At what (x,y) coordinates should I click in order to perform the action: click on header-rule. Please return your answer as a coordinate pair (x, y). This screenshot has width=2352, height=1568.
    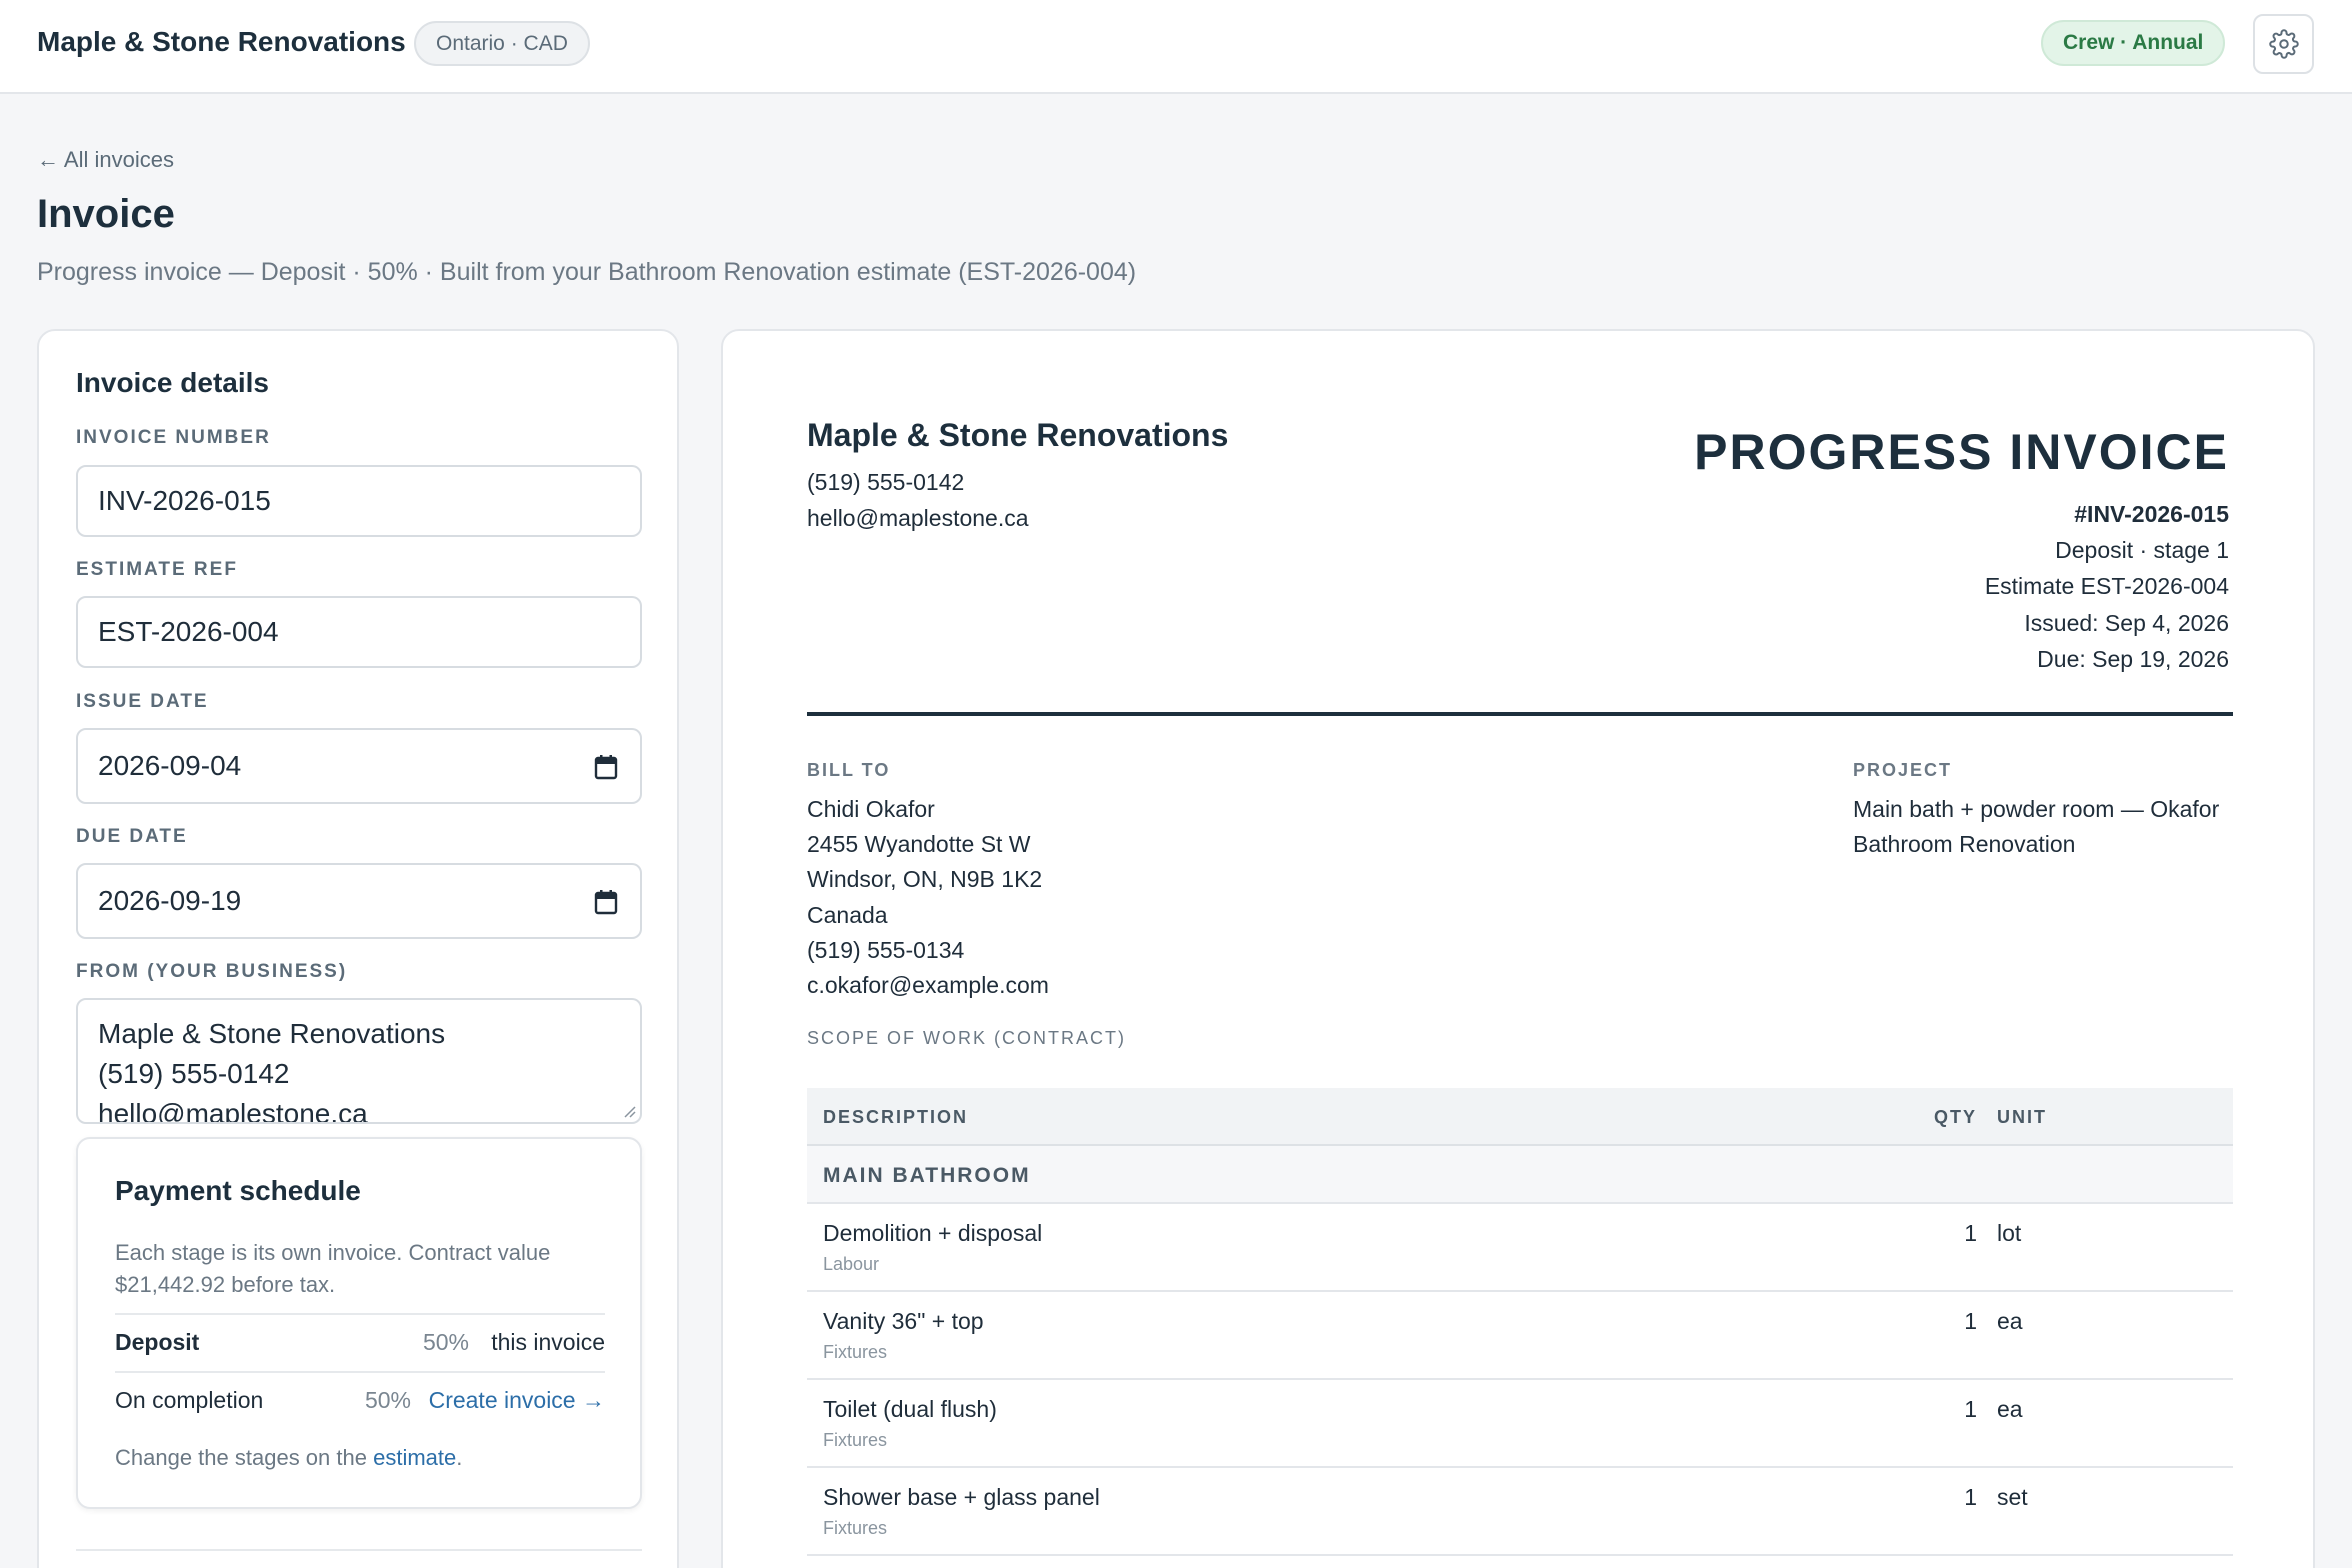
    Looking at the image, I should click on (1520, 714).